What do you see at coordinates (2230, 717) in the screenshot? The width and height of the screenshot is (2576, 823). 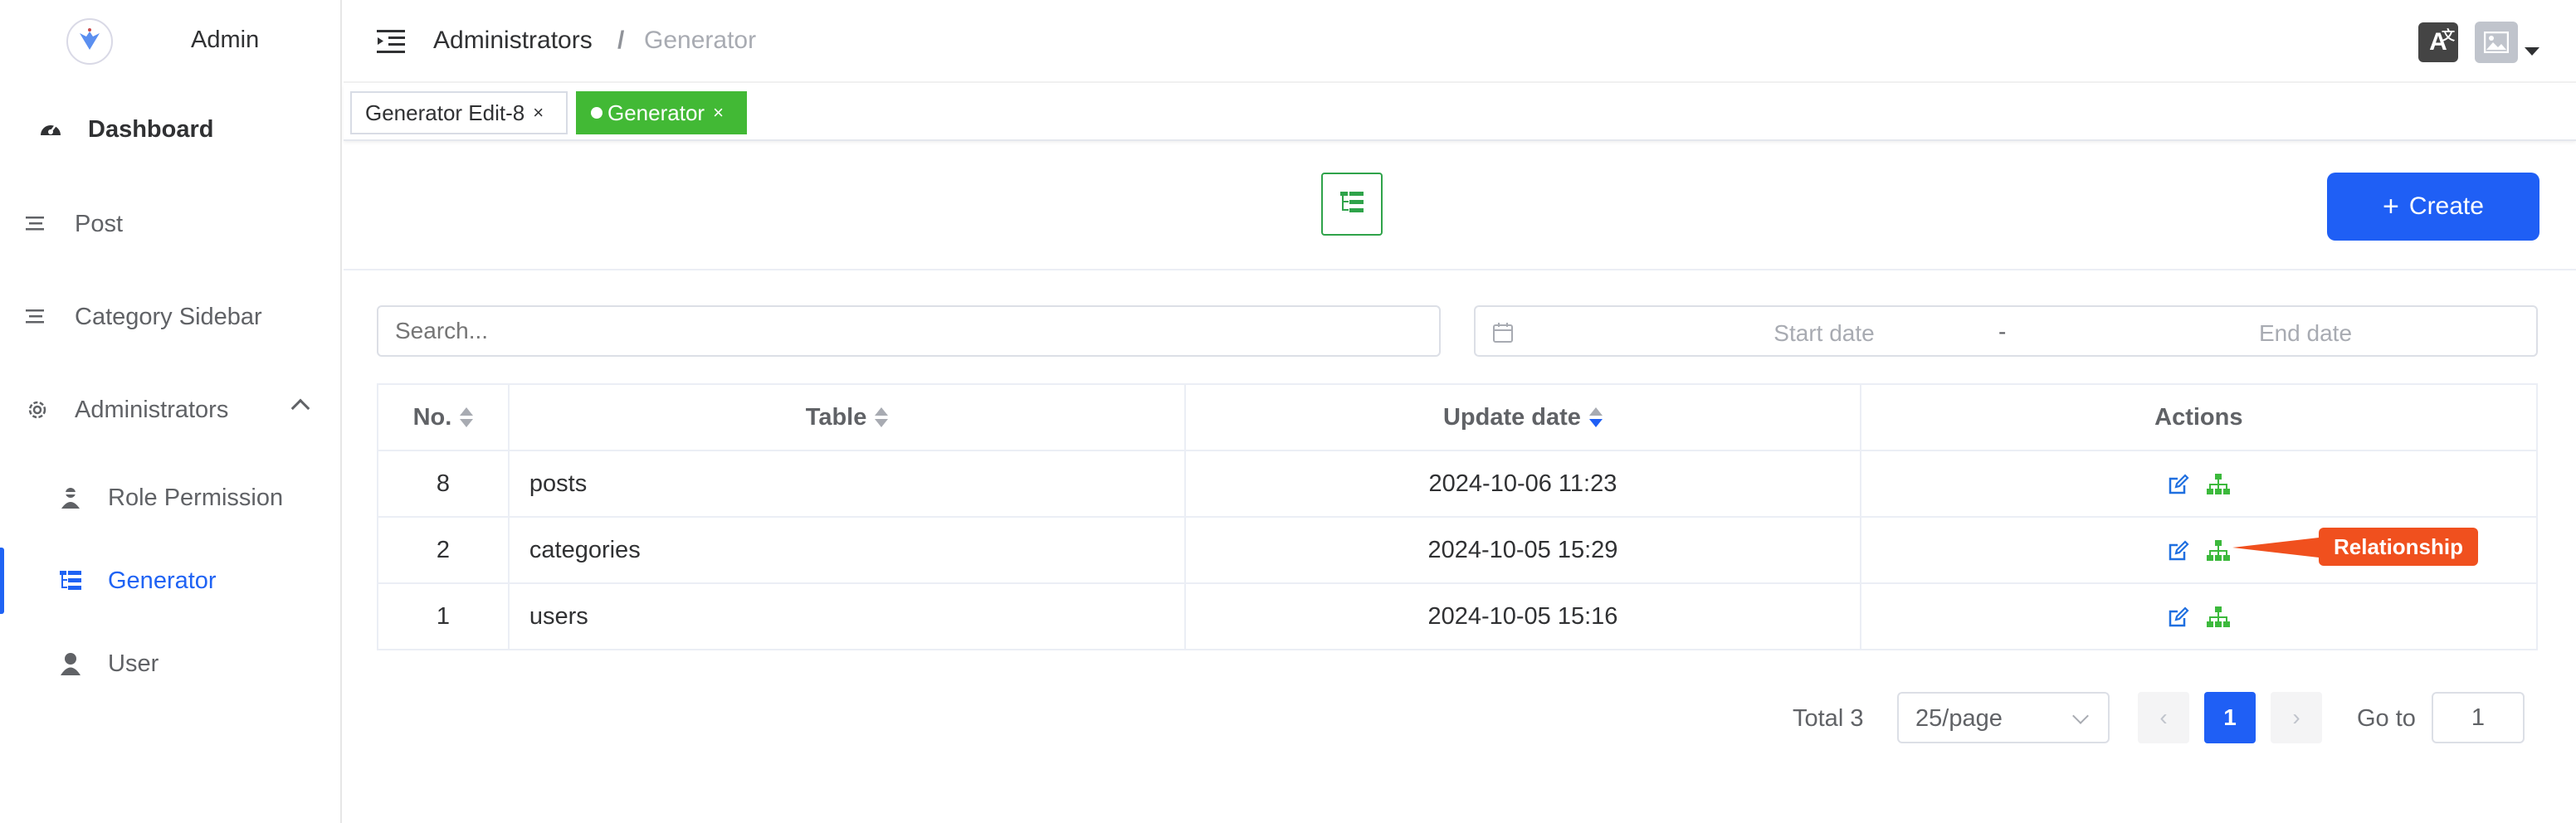 I see `page-number-button: 1` at bounding box center [2230, 717].